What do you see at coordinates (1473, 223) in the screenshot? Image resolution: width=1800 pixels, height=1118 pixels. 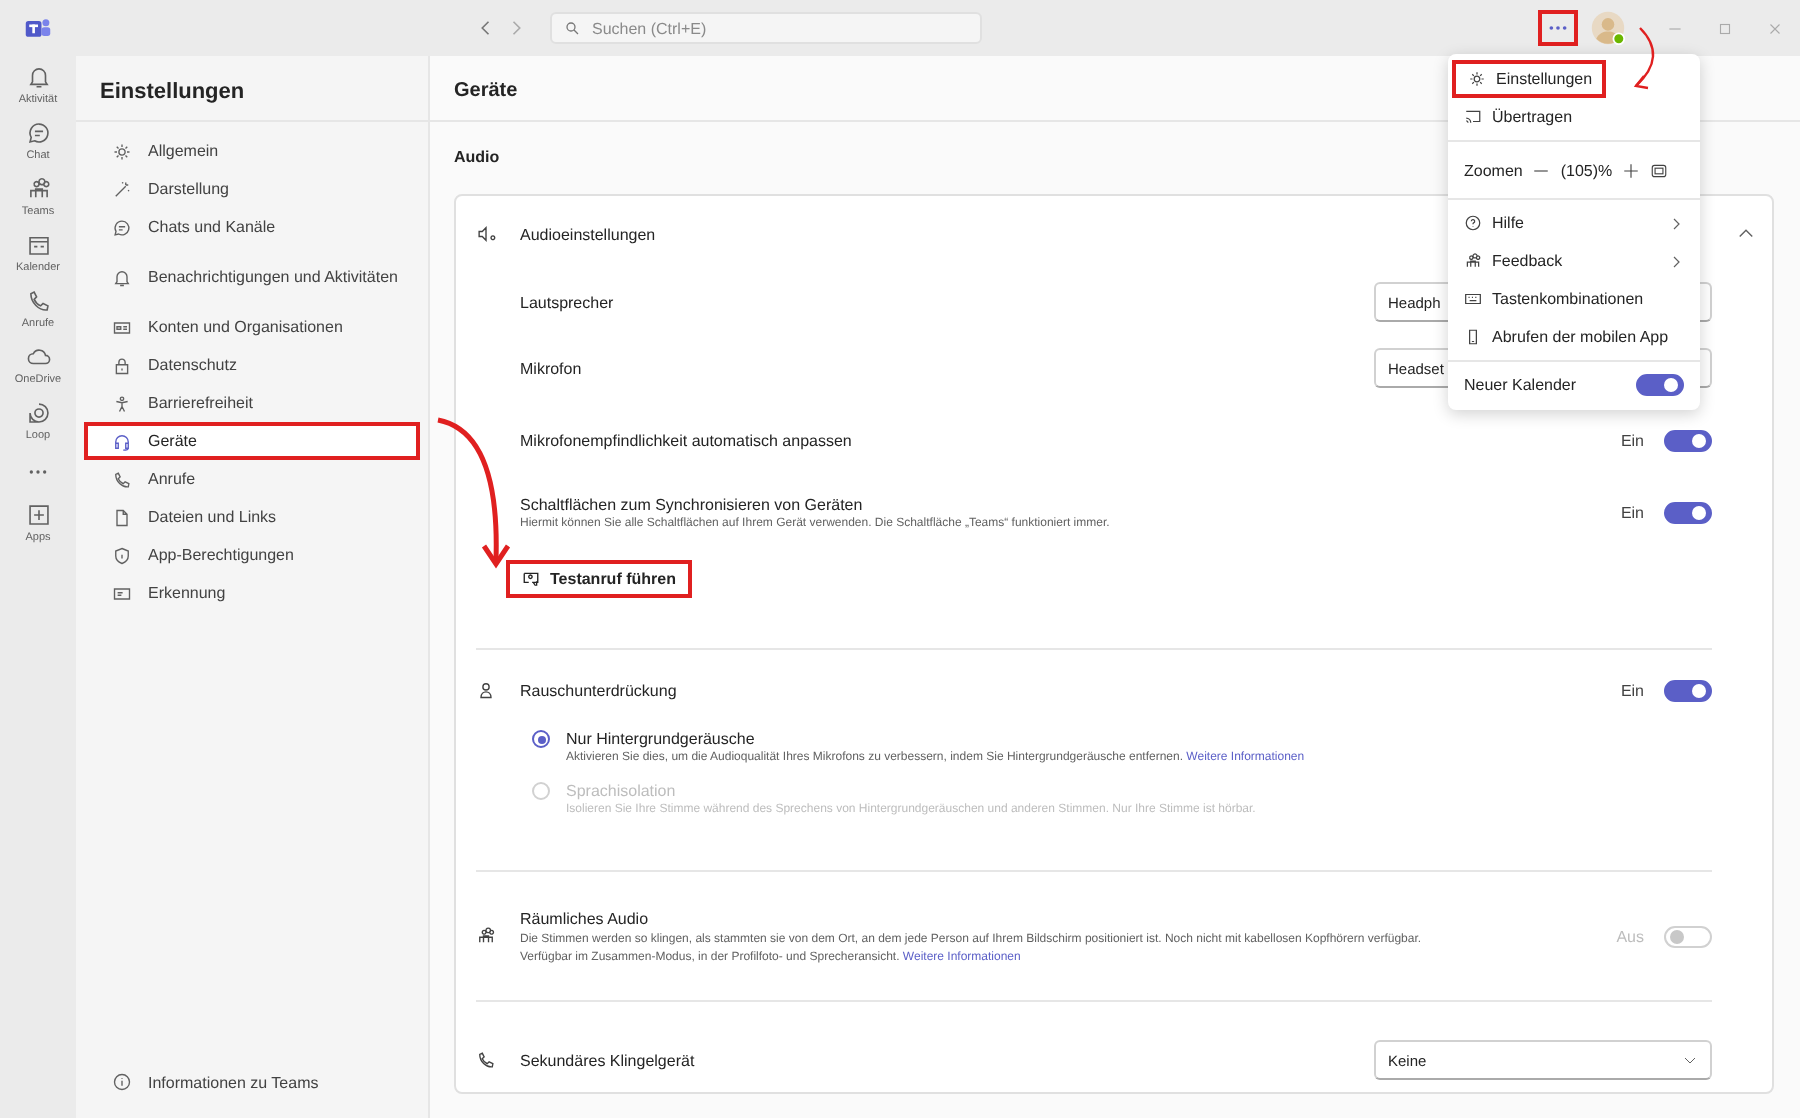 I see `help-icon` at bounding box center [1473, 223].